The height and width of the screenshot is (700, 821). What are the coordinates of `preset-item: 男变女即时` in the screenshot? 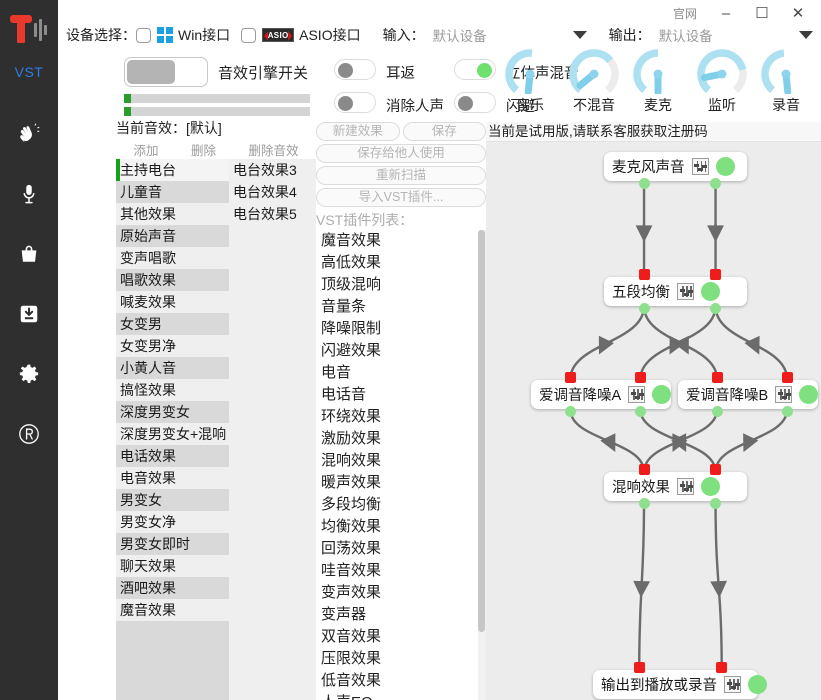 It's located at (172, 544).